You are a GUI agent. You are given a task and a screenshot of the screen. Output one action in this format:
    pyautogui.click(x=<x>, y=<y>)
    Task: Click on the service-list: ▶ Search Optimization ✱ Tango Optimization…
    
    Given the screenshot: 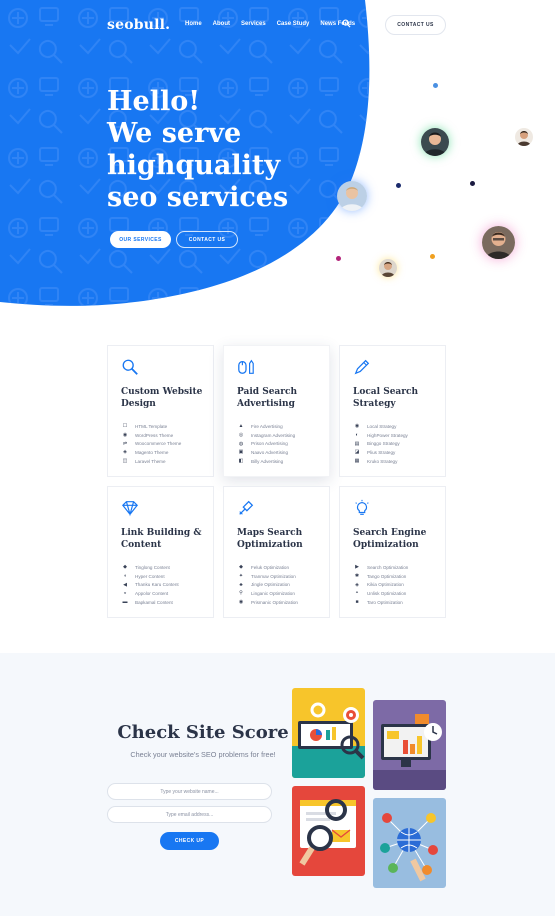 What is the action you would take?
    pyautogui.click(x=380, y=584)
    